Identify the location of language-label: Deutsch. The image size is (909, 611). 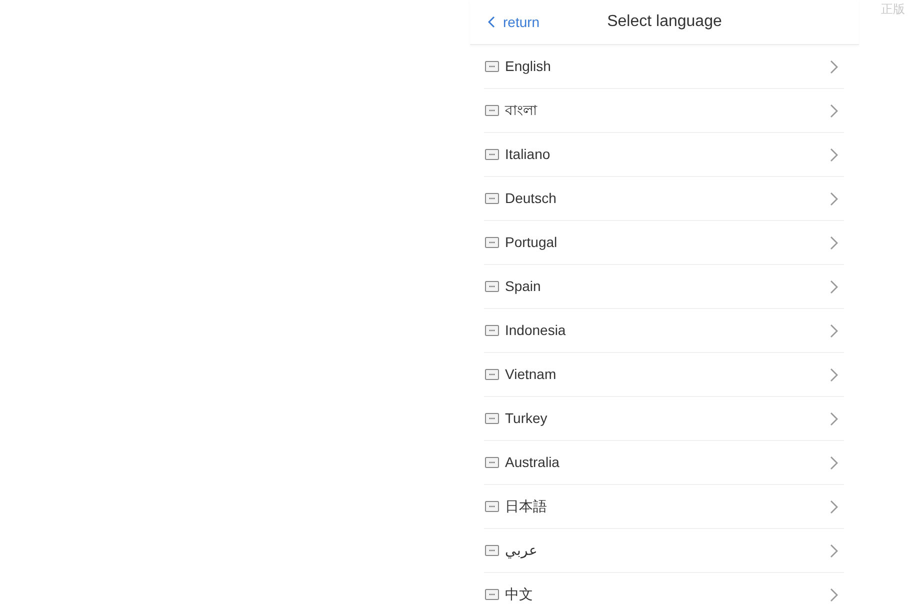
(531, 198).